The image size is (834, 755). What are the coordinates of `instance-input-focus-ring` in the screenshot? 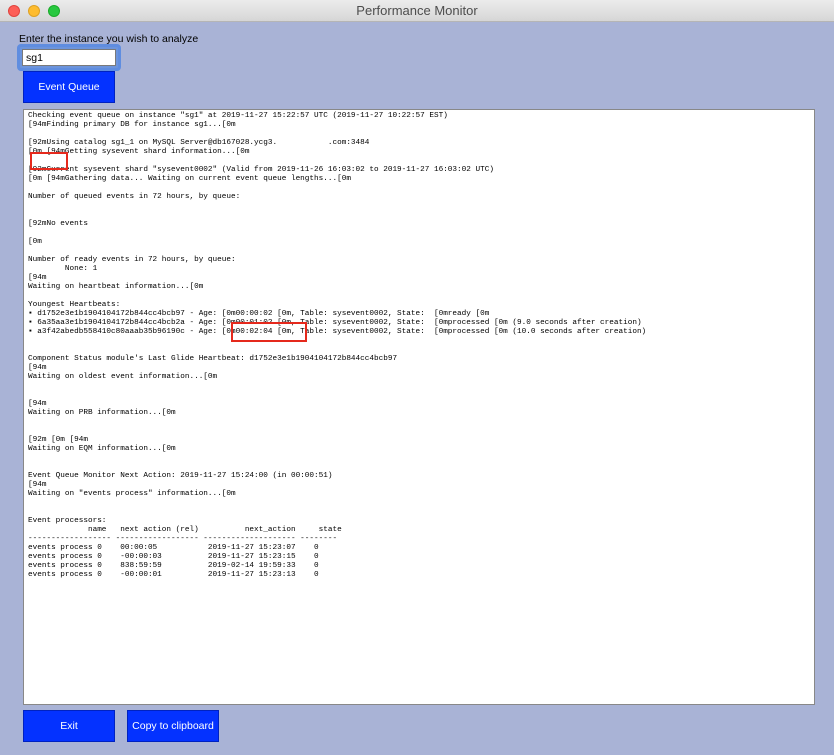 It's located at (69, 57).